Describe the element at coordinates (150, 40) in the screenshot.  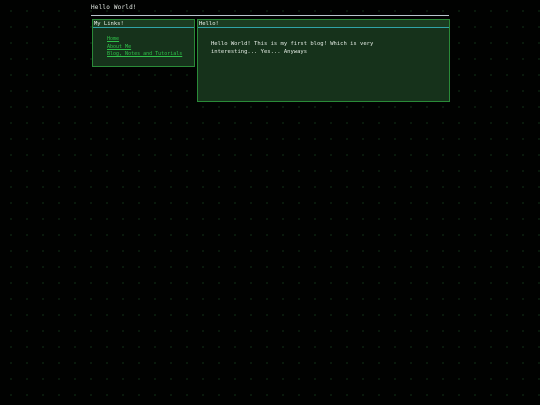
I see `list-item: Home` at that location.